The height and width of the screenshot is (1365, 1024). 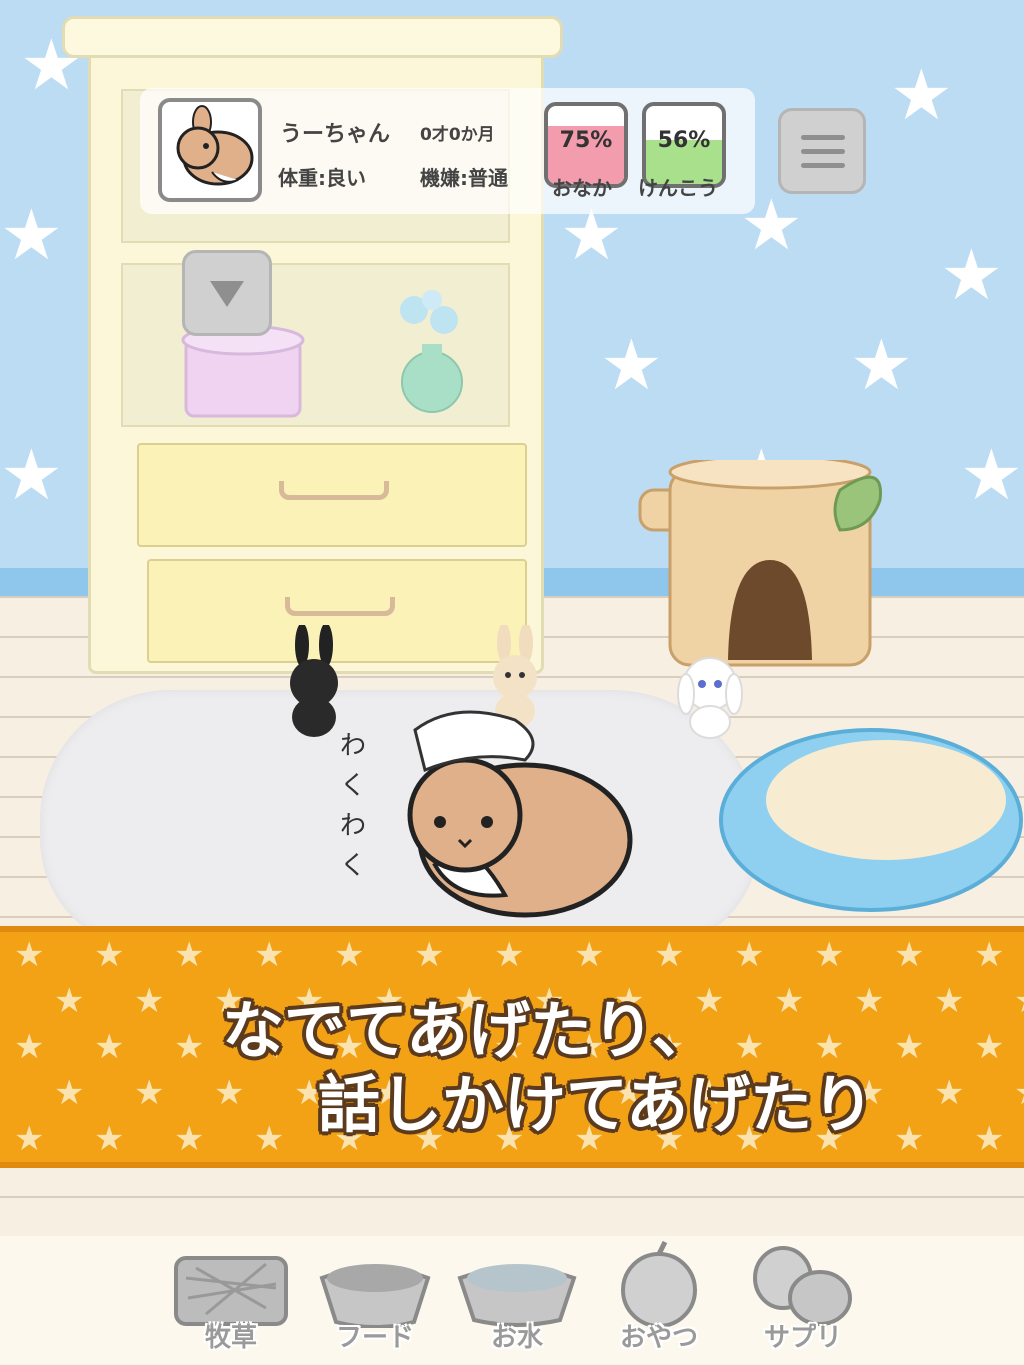 What do you see at coordinates (760, 567) in the screenshot?
I see `stump-house` at bounding box center [760, 567].